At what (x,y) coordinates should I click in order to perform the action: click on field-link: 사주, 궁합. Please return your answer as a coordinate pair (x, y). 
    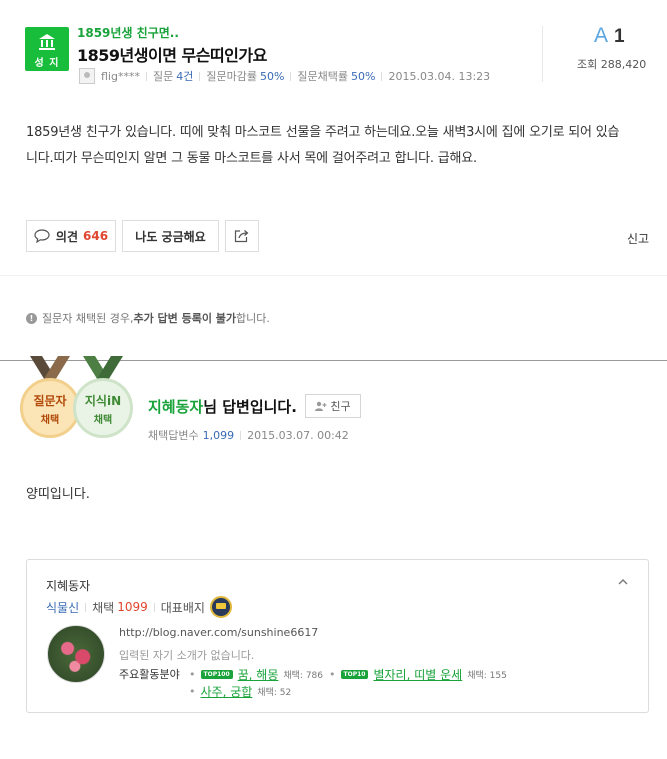
    Looking at the image, I should click on (227, 691).